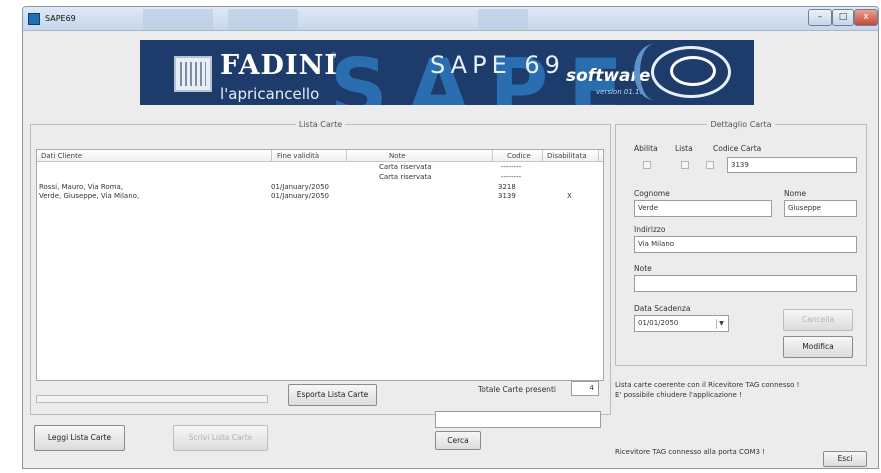 The image size is (881, 473). What do you see at coordinates (745, 283) in the screenshot?
I see `note-field` at bounding box center [745, 283].